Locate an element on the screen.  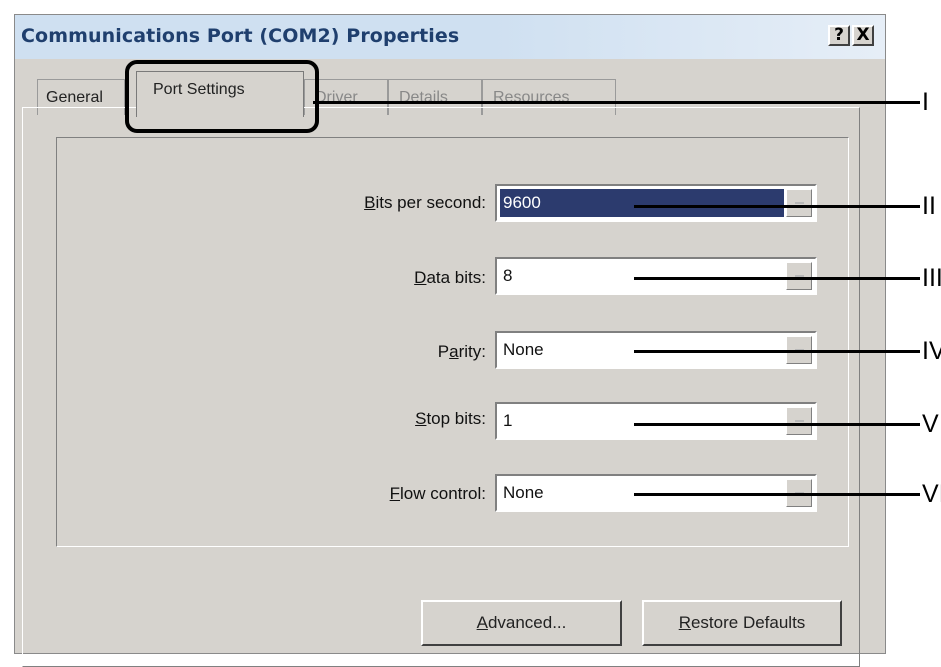
stop-bits-value: 1 is located at coordinates (508, 420).